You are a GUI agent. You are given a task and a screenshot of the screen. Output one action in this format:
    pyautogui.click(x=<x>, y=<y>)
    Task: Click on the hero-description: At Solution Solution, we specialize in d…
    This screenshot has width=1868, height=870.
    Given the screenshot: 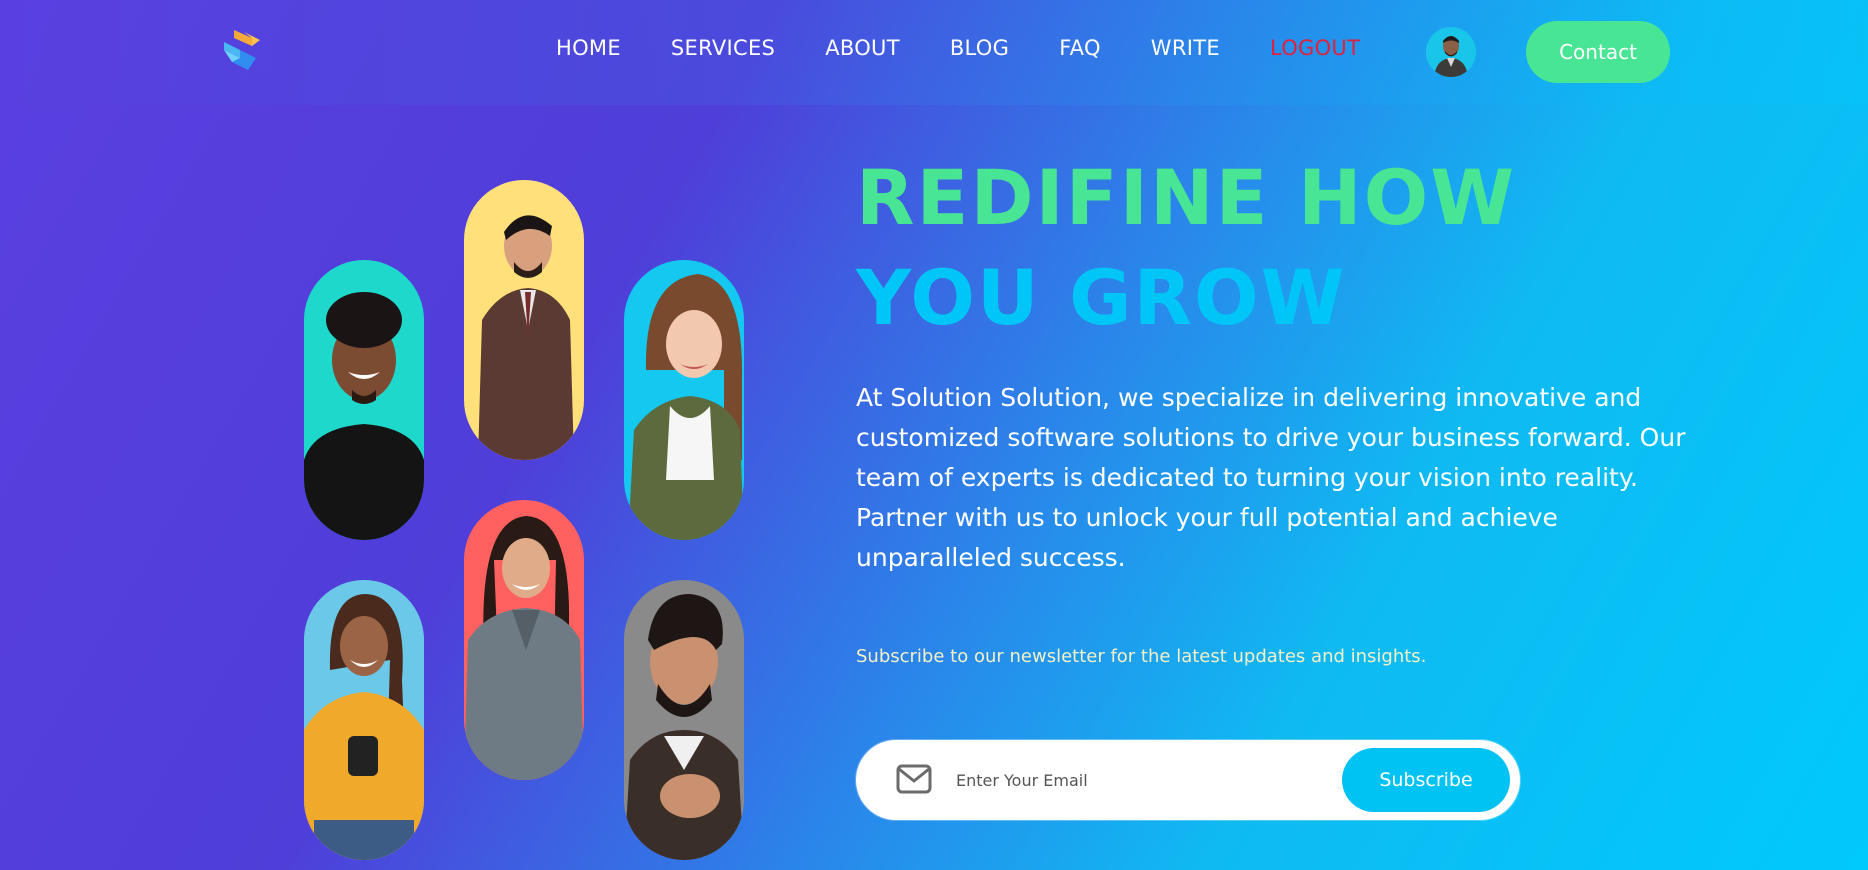 What is the action you would take?
    pyautogui.click(x=1271, y=477)
    